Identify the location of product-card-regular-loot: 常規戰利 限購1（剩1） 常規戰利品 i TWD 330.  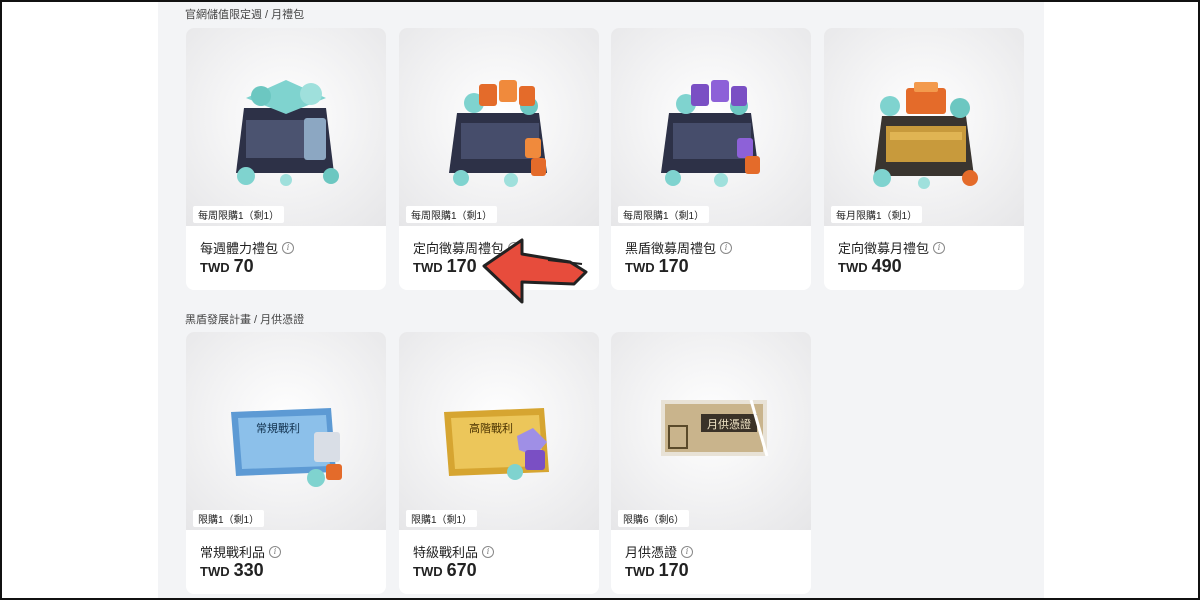
(286, 463).